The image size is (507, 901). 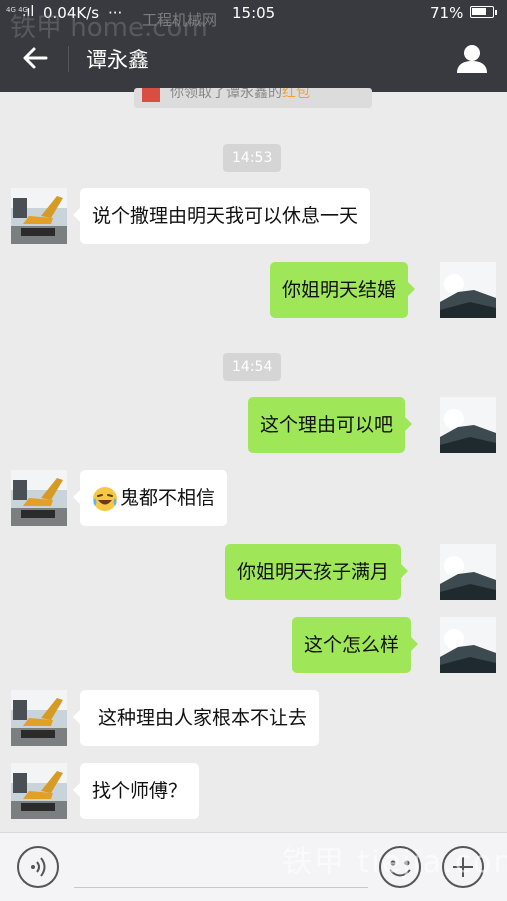 I want to click on battery-icon, so click(x=482, y=12).